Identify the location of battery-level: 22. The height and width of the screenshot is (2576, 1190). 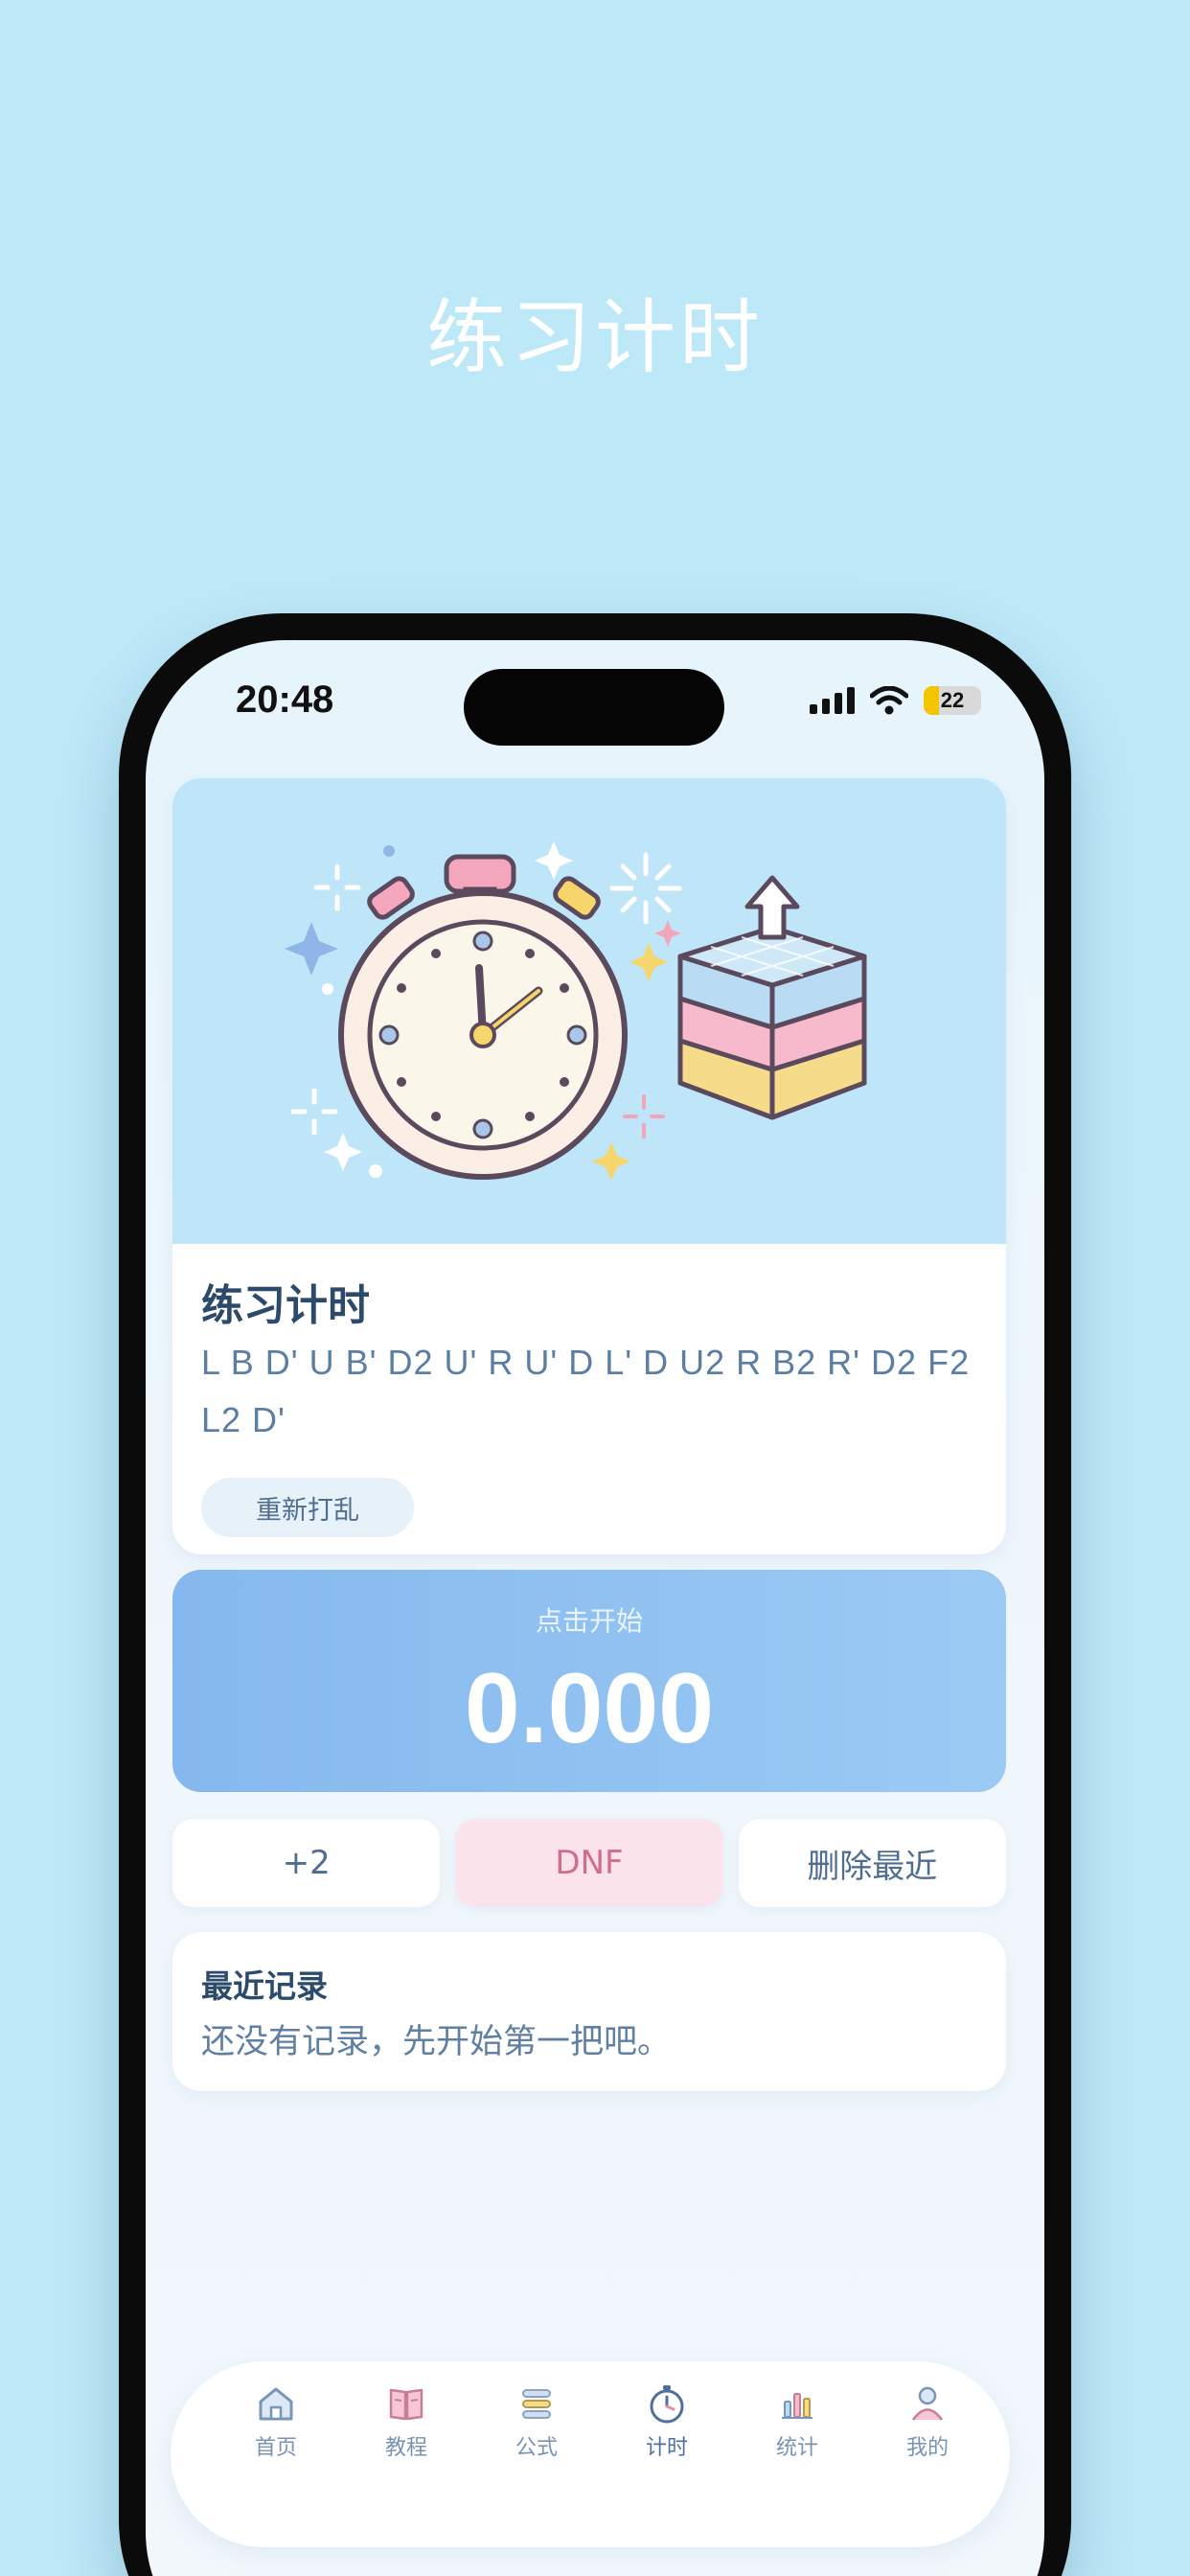
(952, 700).